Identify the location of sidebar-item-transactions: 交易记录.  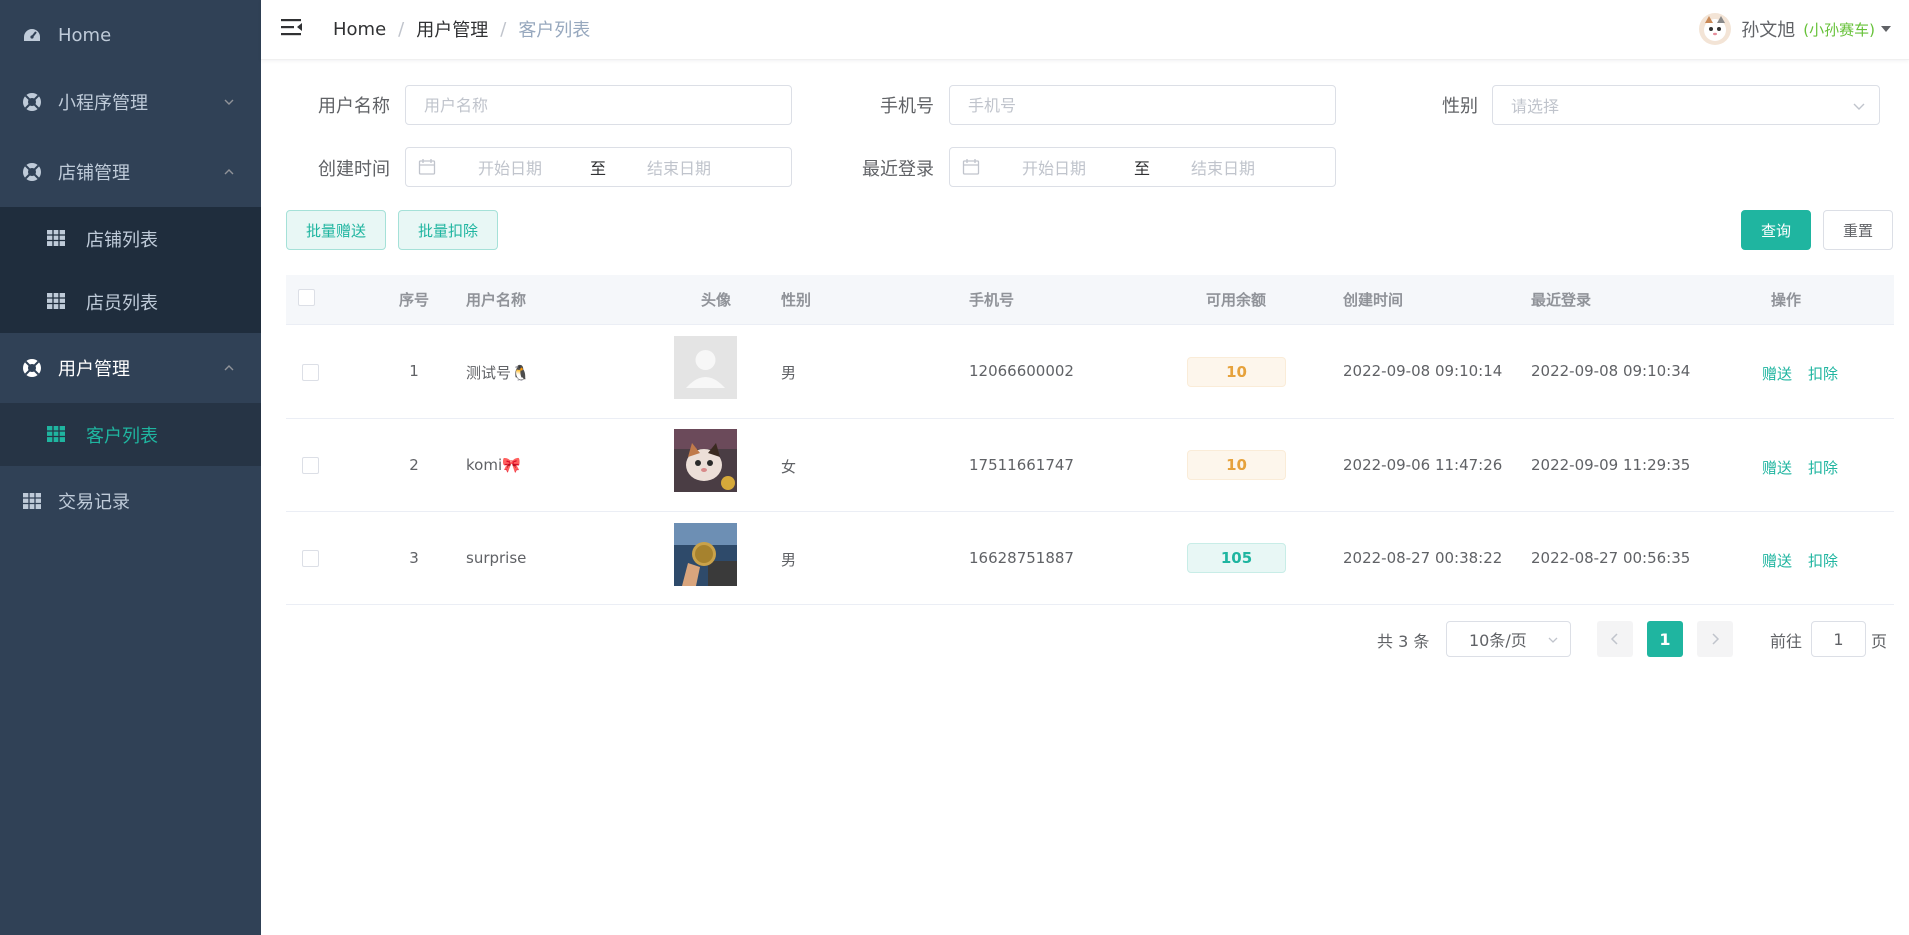
(130, 501).